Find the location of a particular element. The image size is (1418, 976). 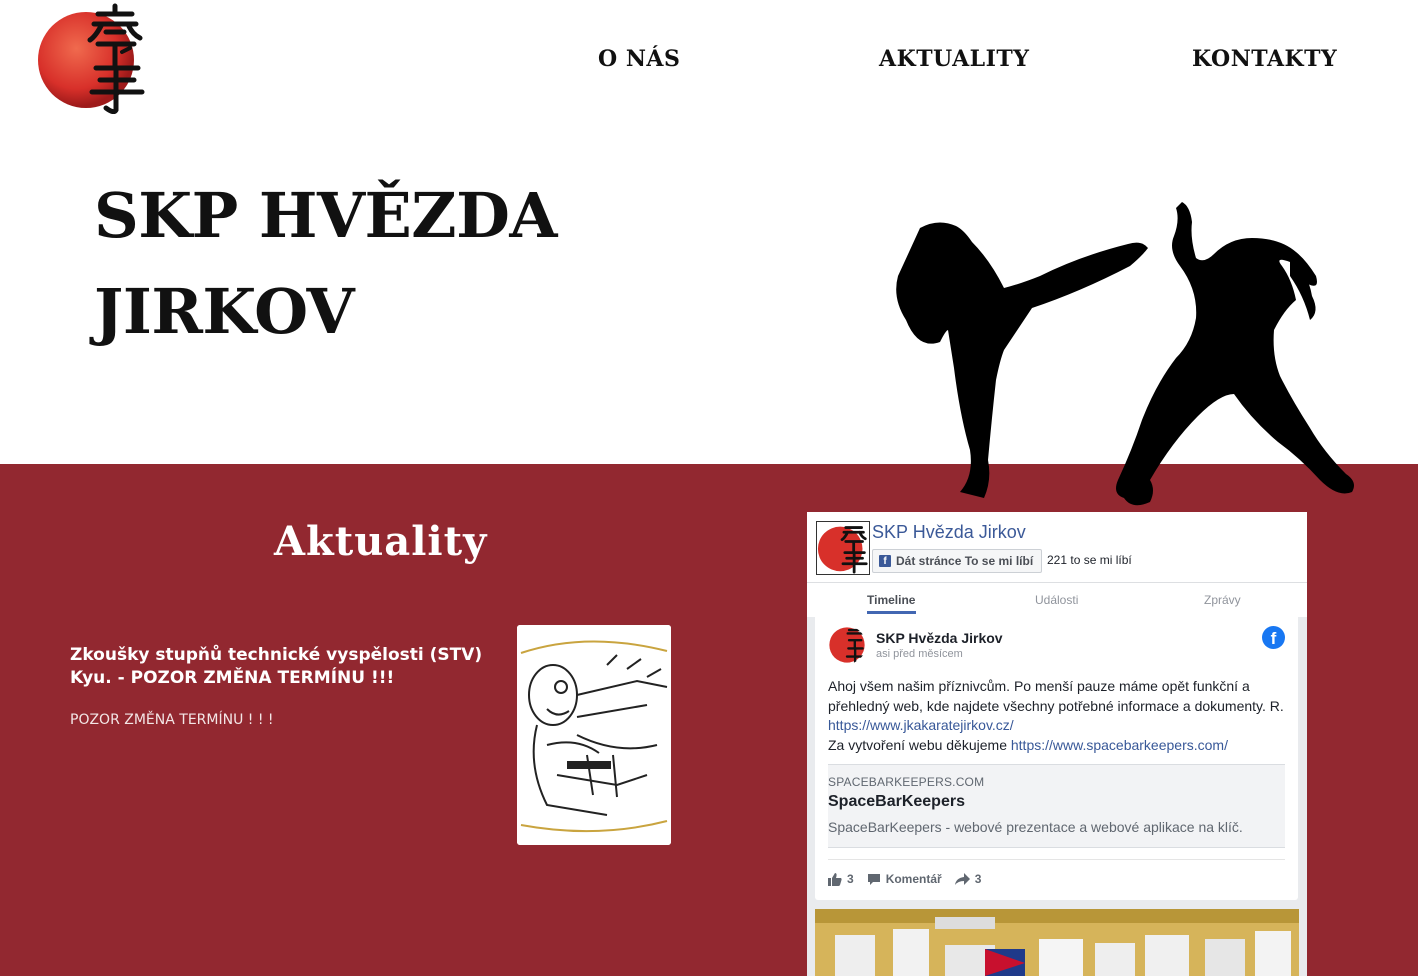

active-tab-indicator is located at coordinates (891, 612).